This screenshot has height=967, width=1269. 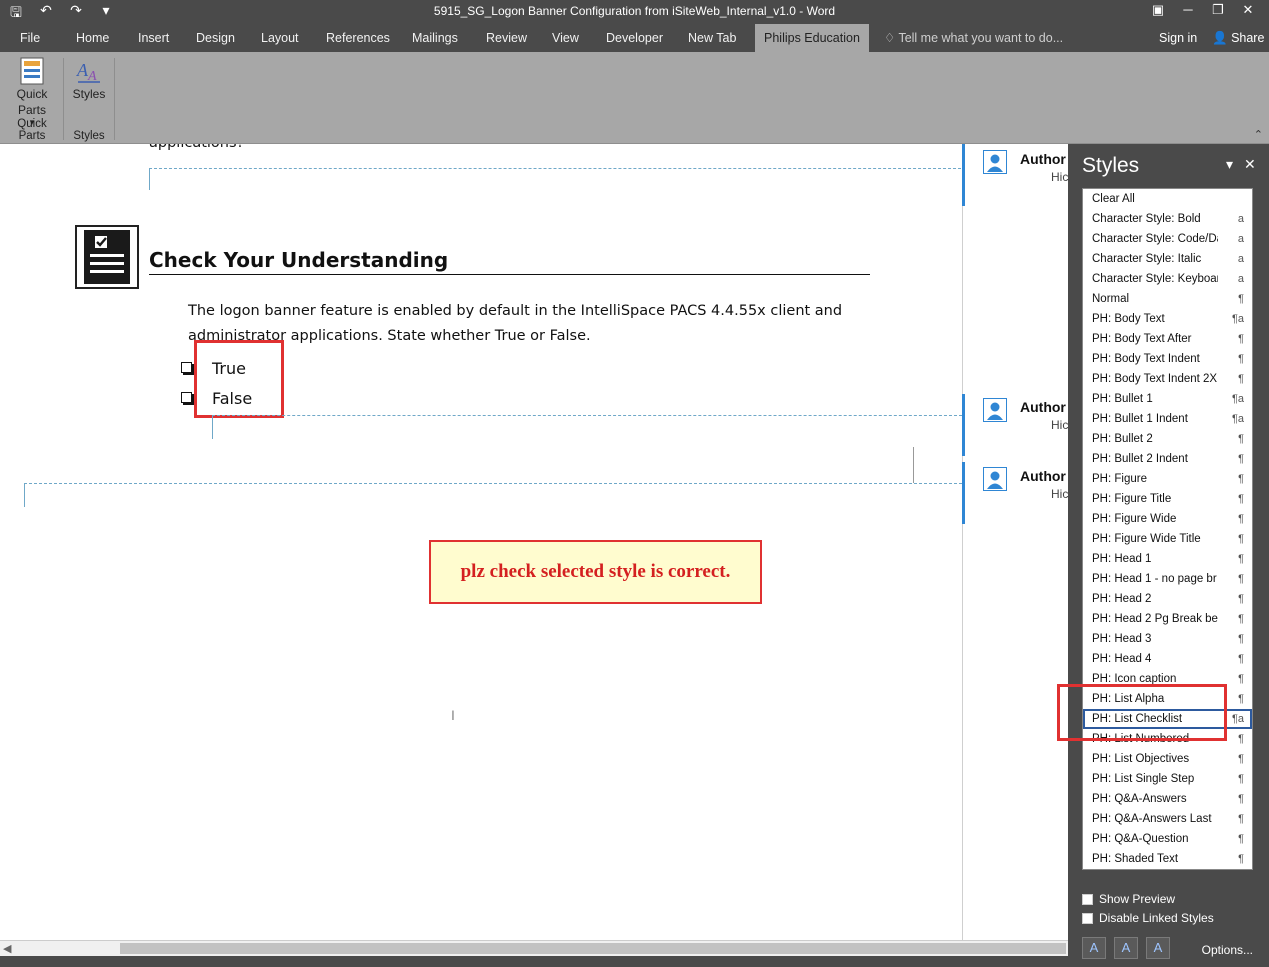 I want to click on style-item-name: PH: Body Text Indent, so click(x=1146, y=359).